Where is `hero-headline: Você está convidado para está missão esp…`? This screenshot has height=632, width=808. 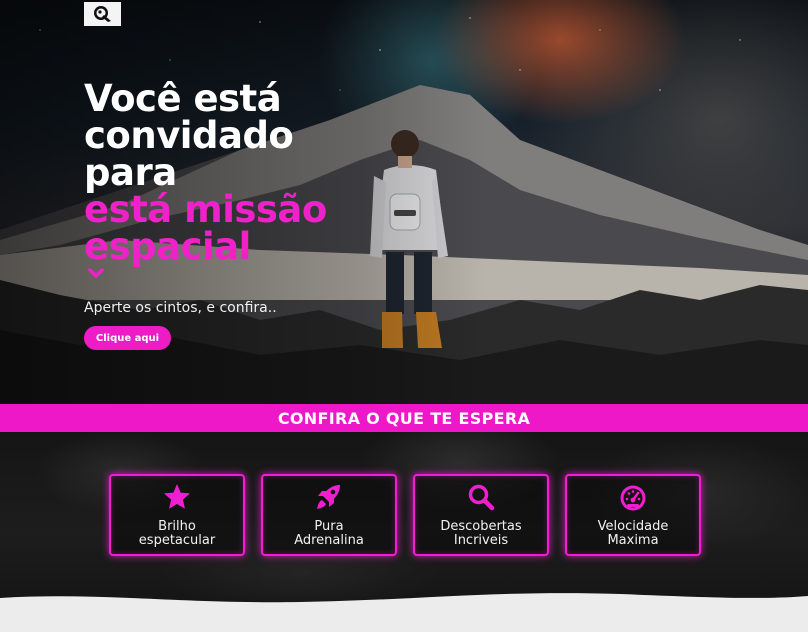
hero-headline: Você está convidado para está missão esp… is located at coordinates (244, 172).